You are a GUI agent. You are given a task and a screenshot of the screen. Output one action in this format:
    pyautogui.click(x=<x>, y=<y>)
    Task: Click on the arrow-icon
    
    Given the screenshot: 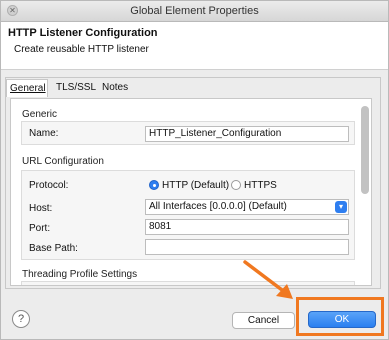 What is the action you would take?
    pyautogui.click(x=268, y=279)
    